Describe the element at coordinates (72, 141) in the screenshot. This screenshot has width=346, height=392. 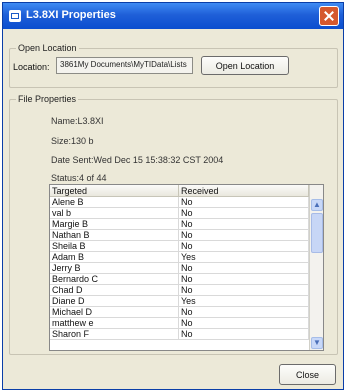
I see `file-size: Size:130 b` at that location.